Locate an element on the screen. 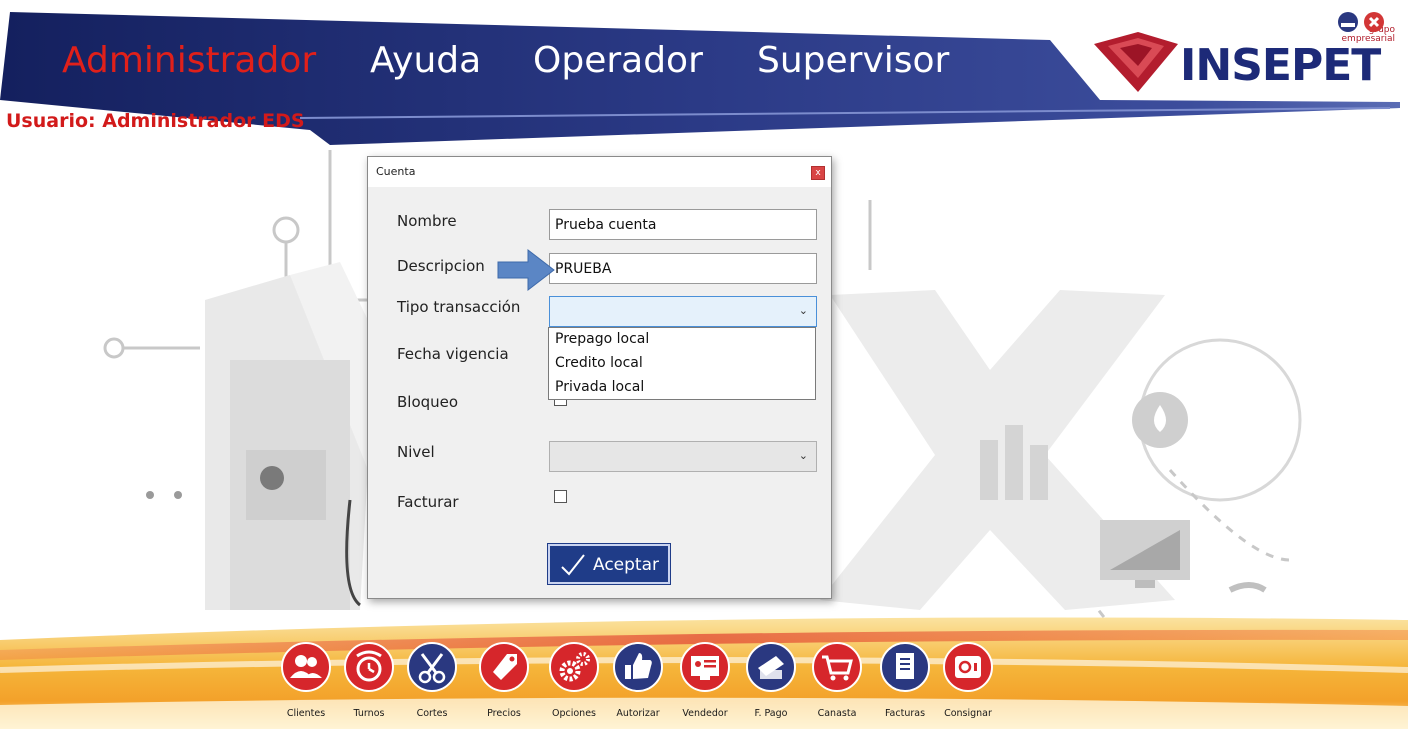  invoice-icon is located at coordinates (905, 667).